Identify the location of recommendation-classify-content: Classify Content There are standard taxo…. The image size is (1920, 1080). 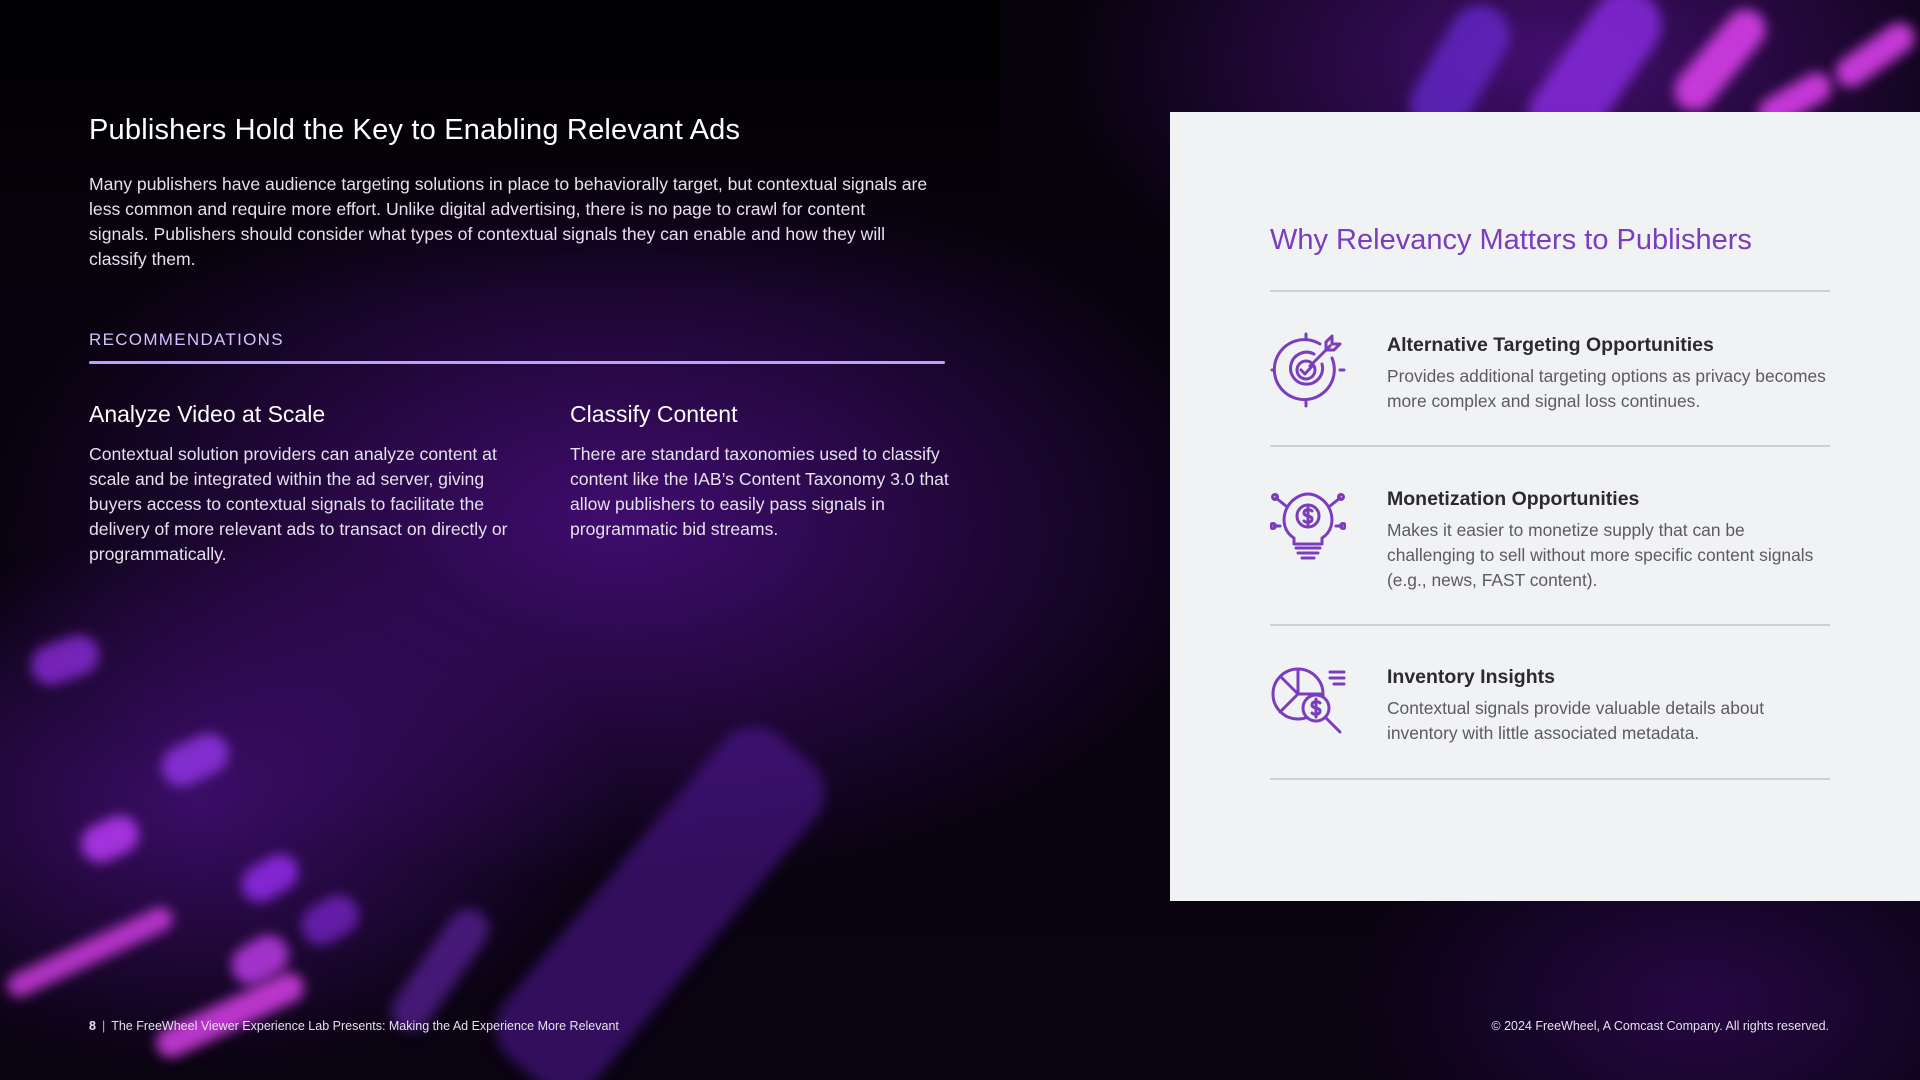
(765, 470).